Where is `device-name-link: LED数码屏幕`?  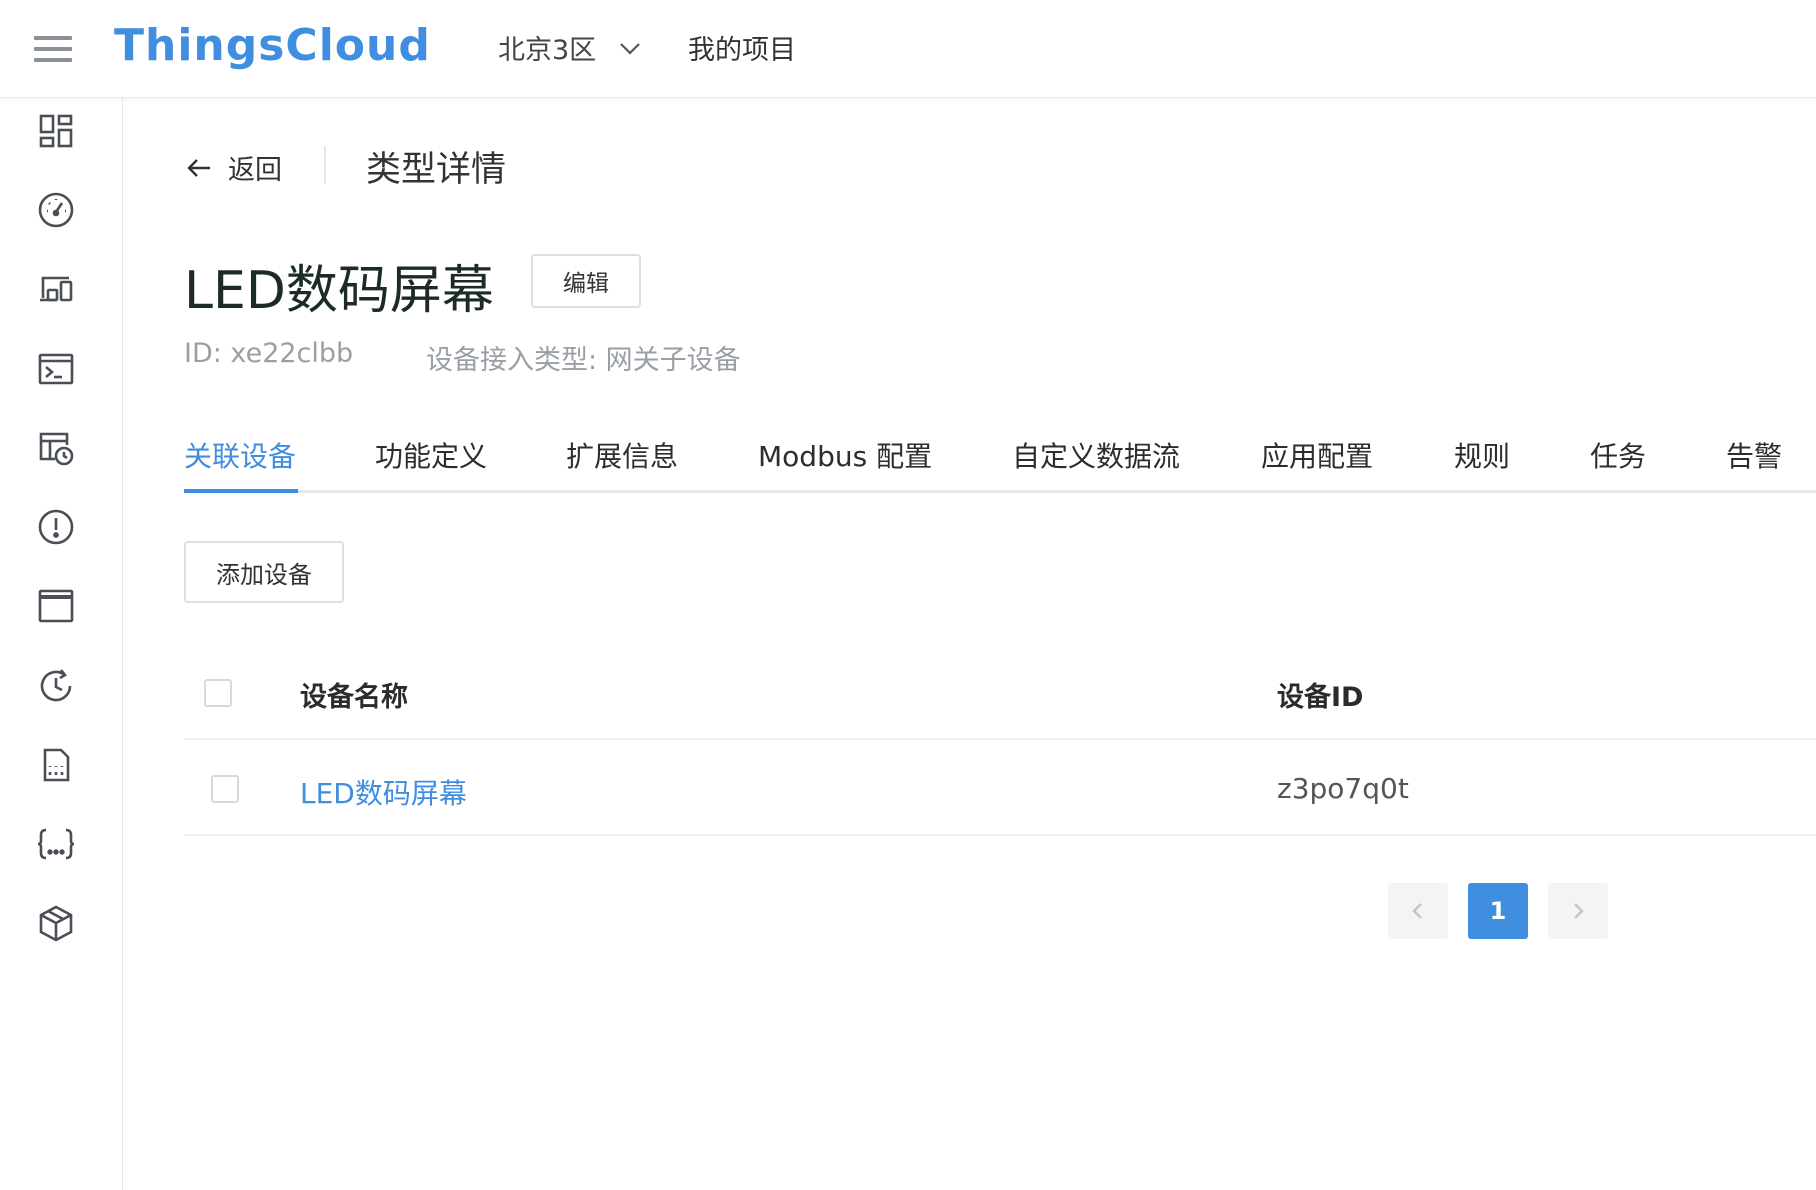 device-name-link: LED数码屏幕 is located at coordinates (383, 792).